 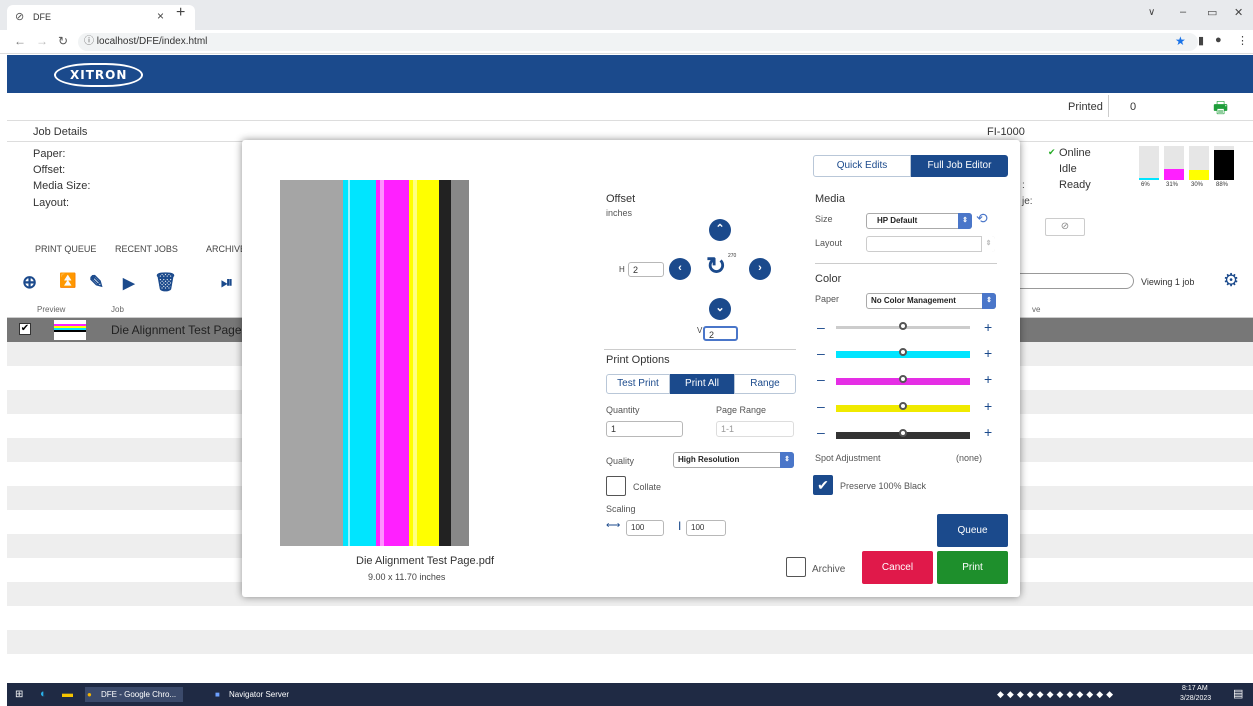 I want to click on scale-width-input: 100, so click(x=645, y=528).